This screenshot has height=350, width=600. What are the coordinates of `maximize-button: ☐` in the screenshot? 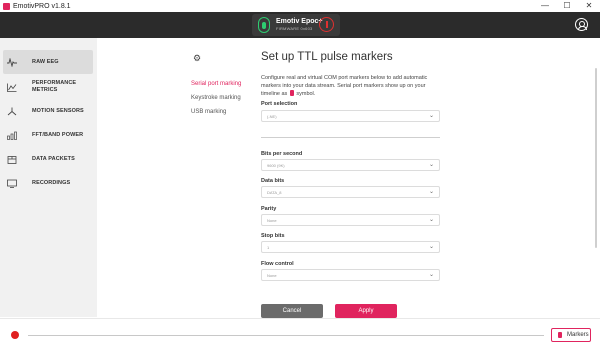 It's located at (567, 6).